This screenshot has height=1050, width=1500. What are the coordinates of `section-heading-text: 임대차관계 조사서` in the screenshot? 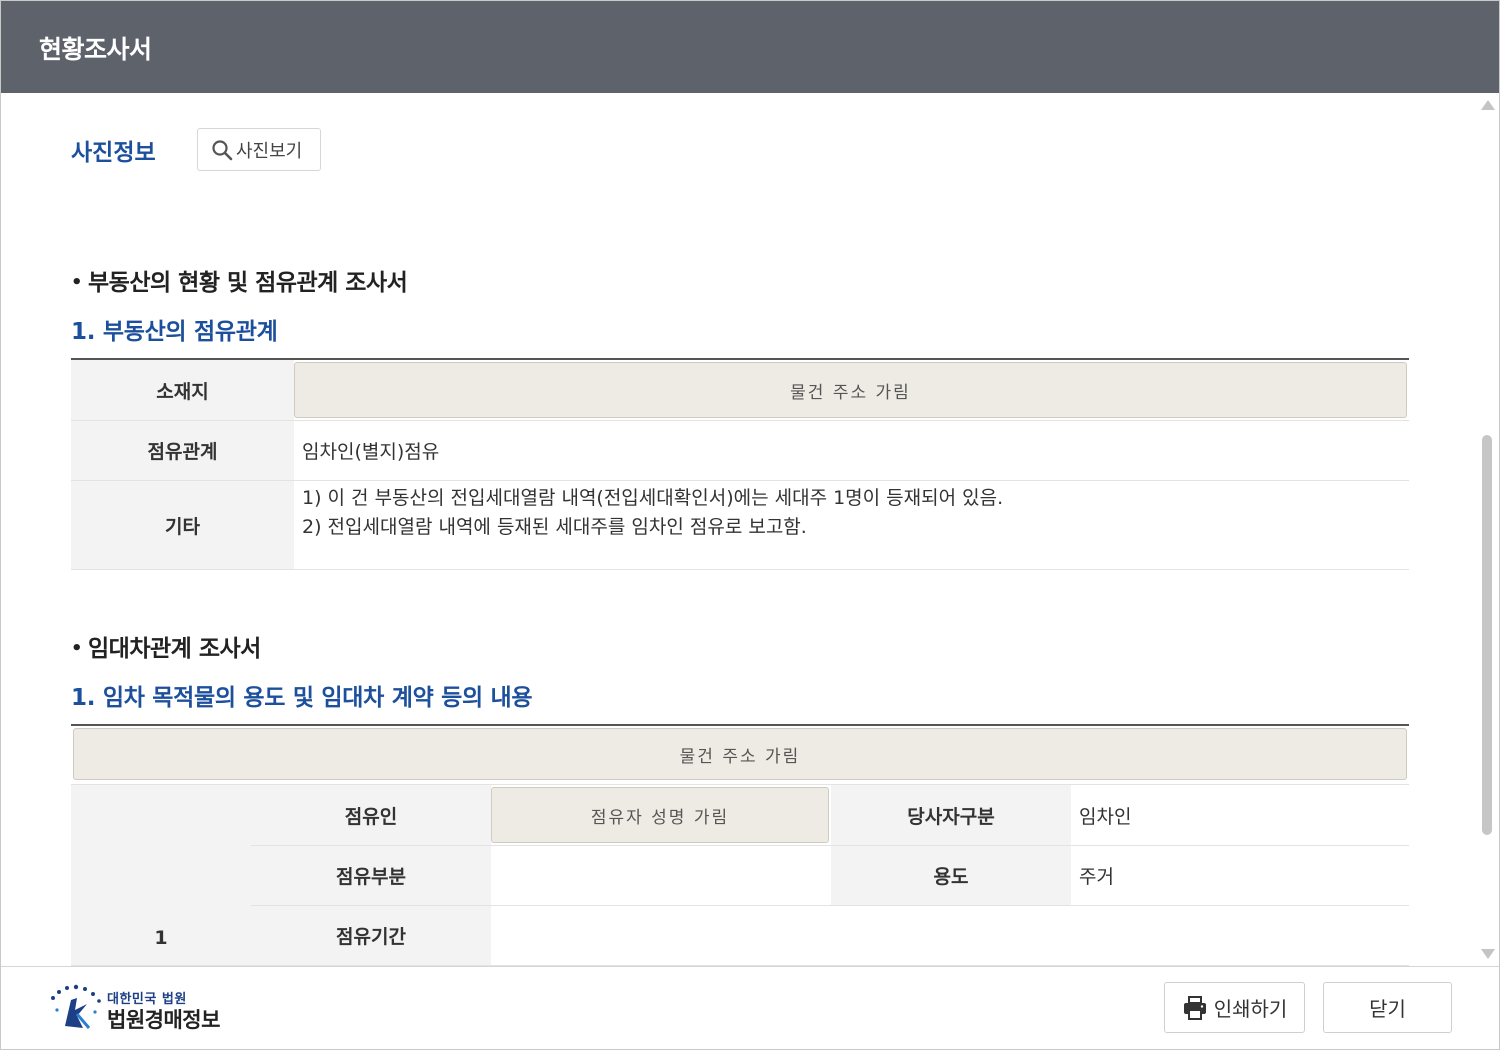 It's located at (174, 649).